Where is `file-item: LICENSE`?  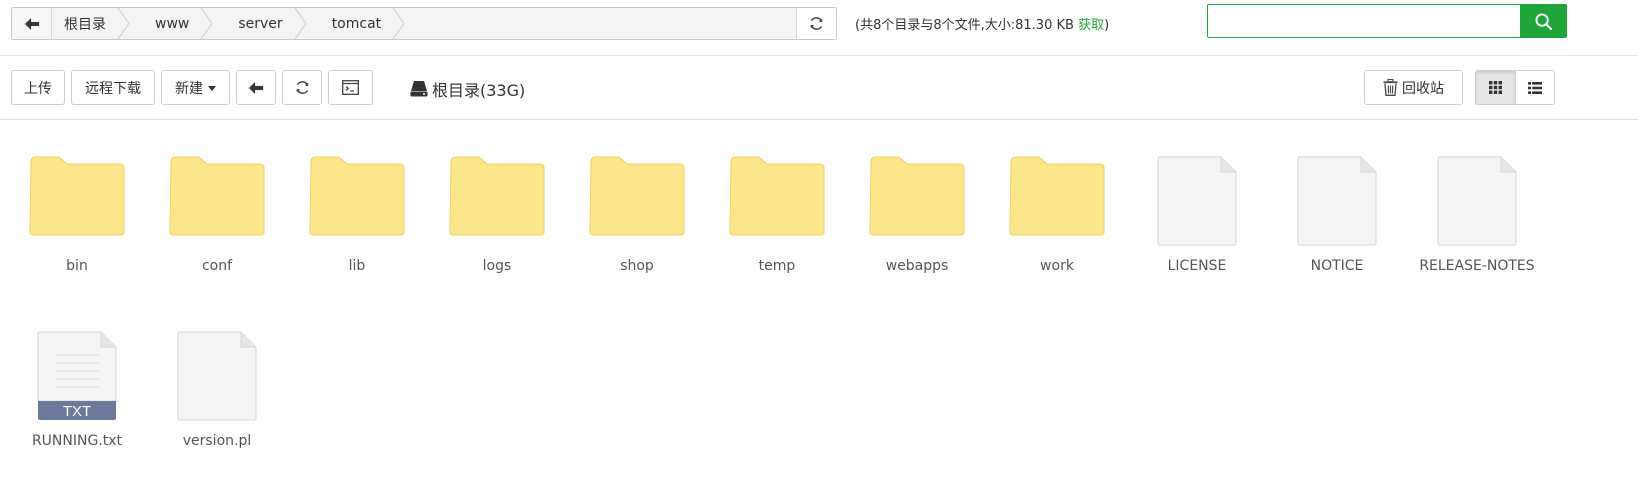
file-item: LICENSE is located at coordinates (1197, 207).